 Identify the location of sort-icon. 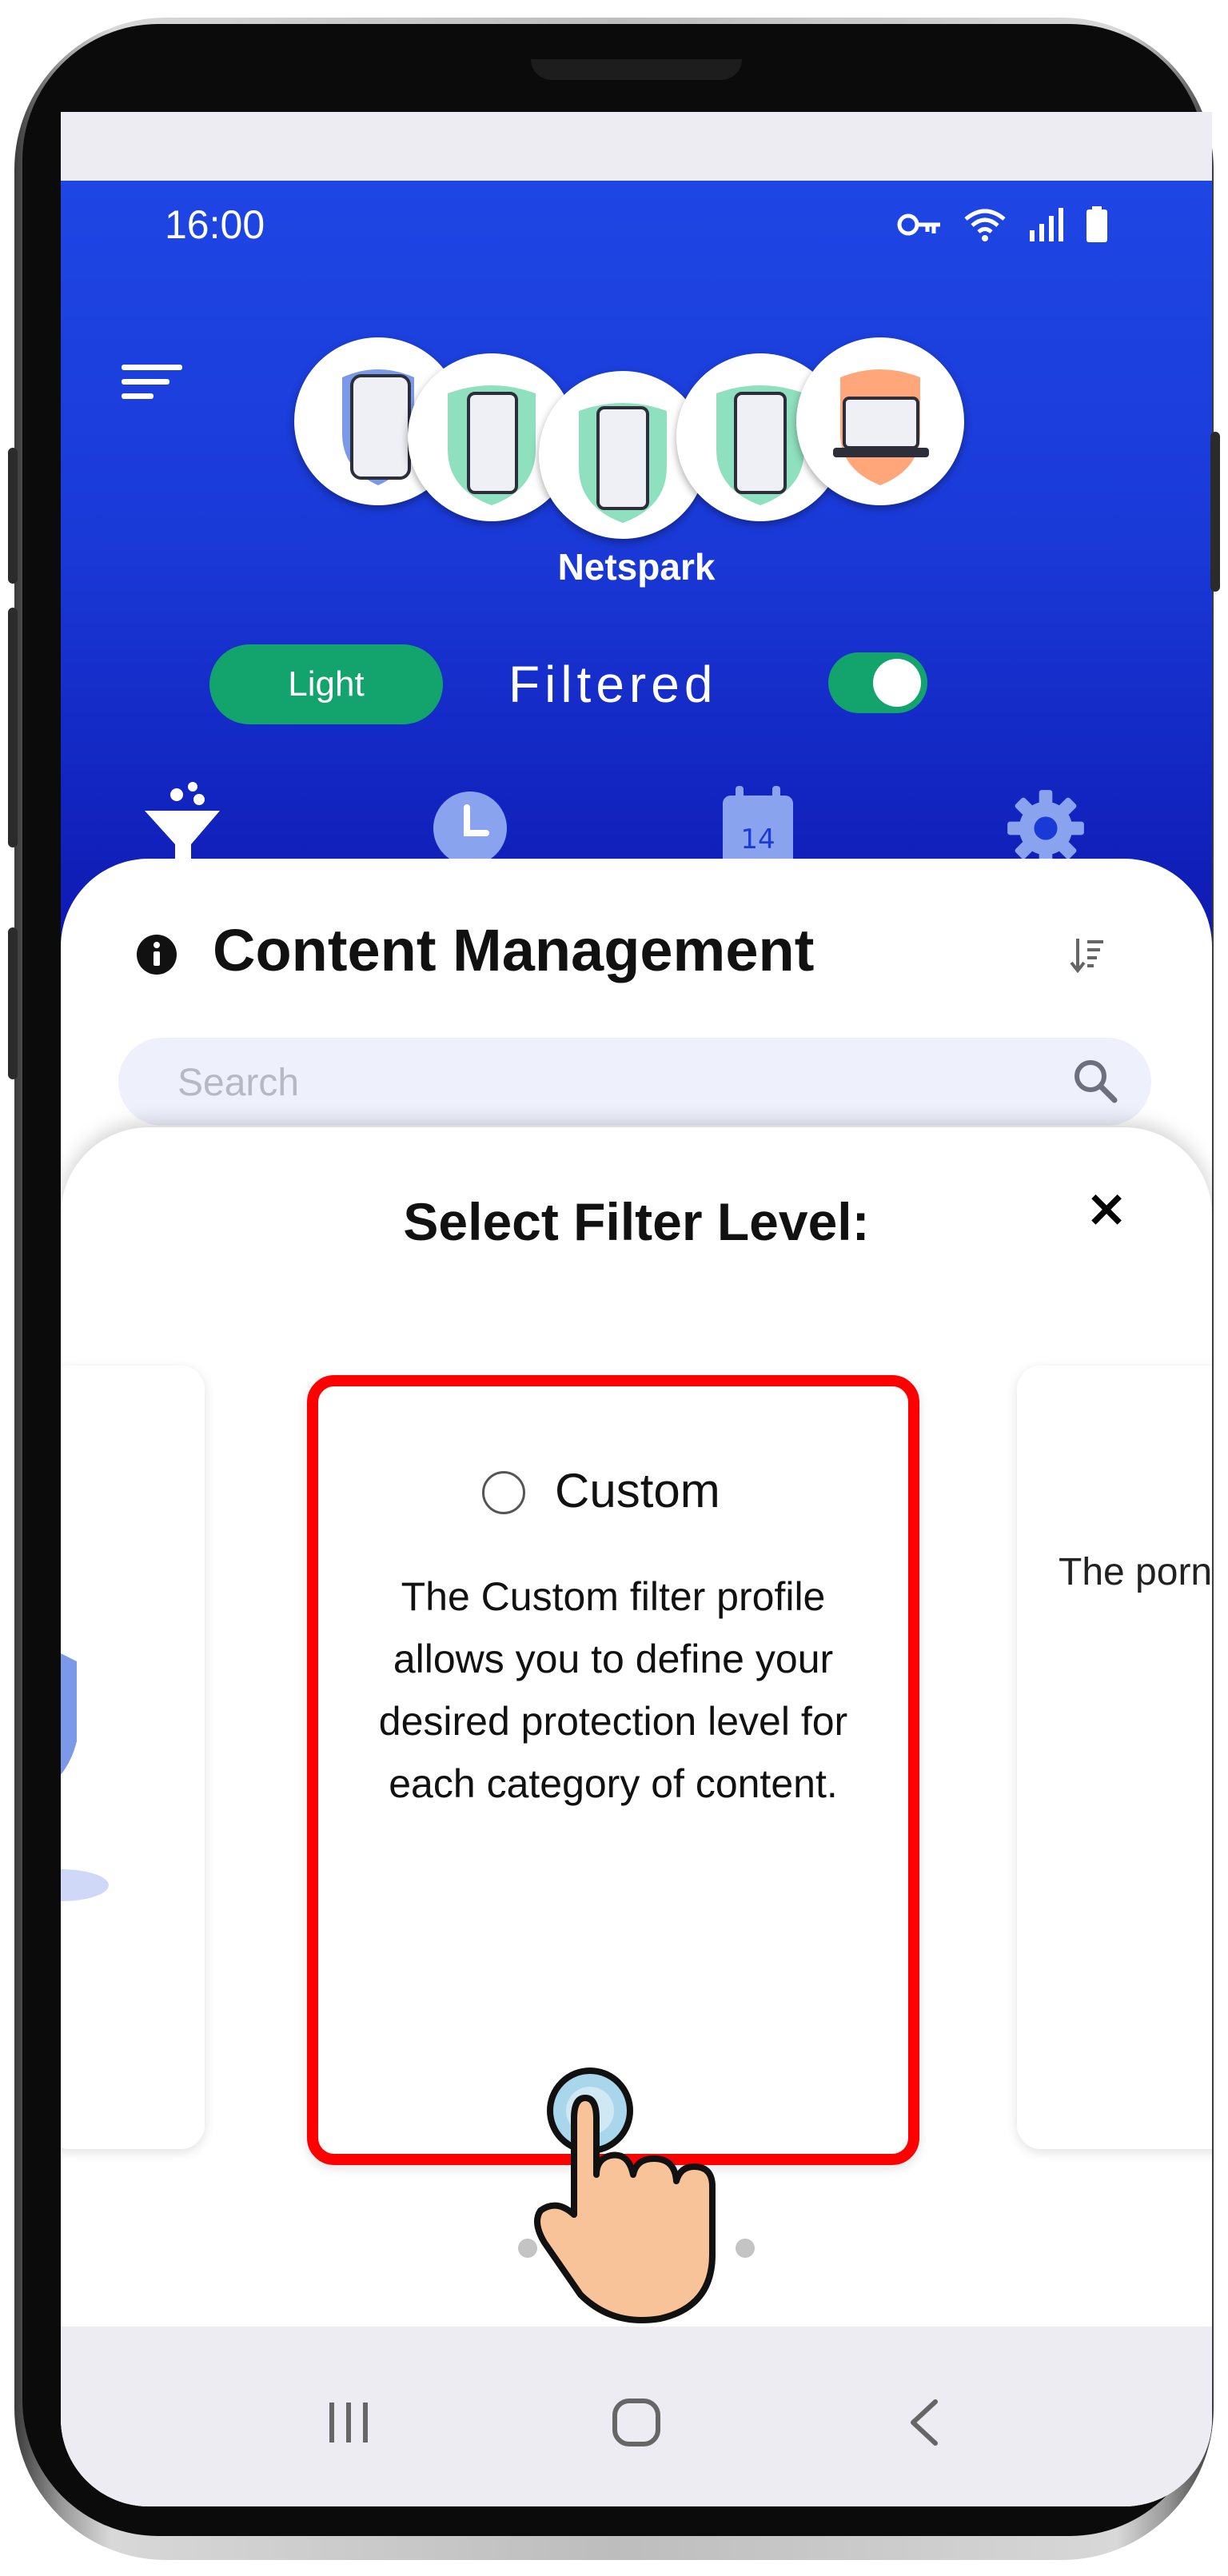
(1087, 957).